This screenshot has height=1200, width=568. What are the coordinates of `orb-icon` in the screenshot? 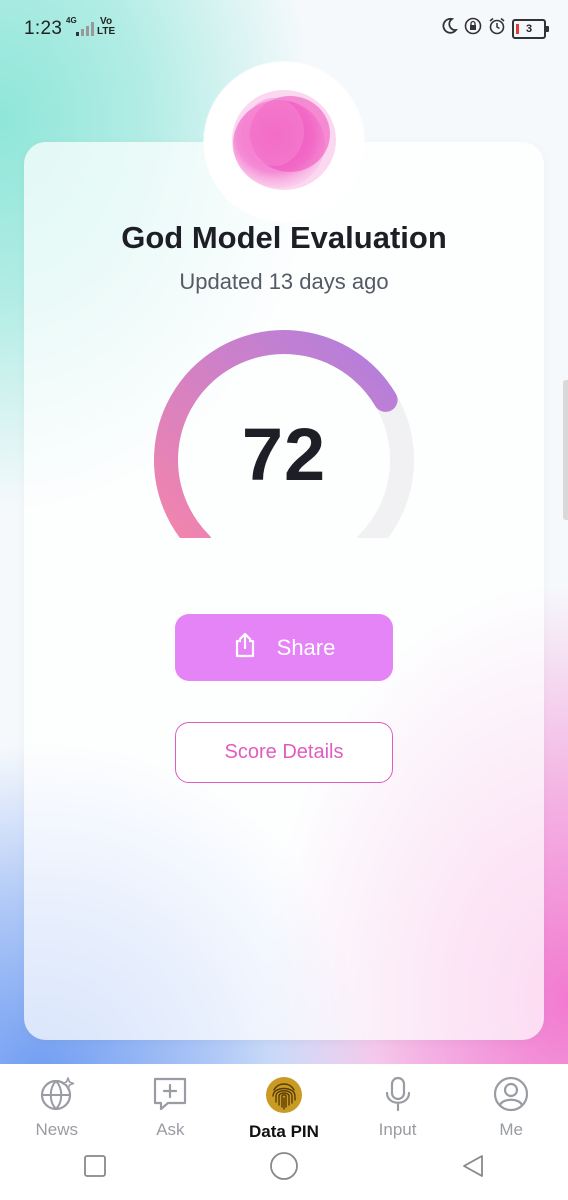 It's located at (284, 140).